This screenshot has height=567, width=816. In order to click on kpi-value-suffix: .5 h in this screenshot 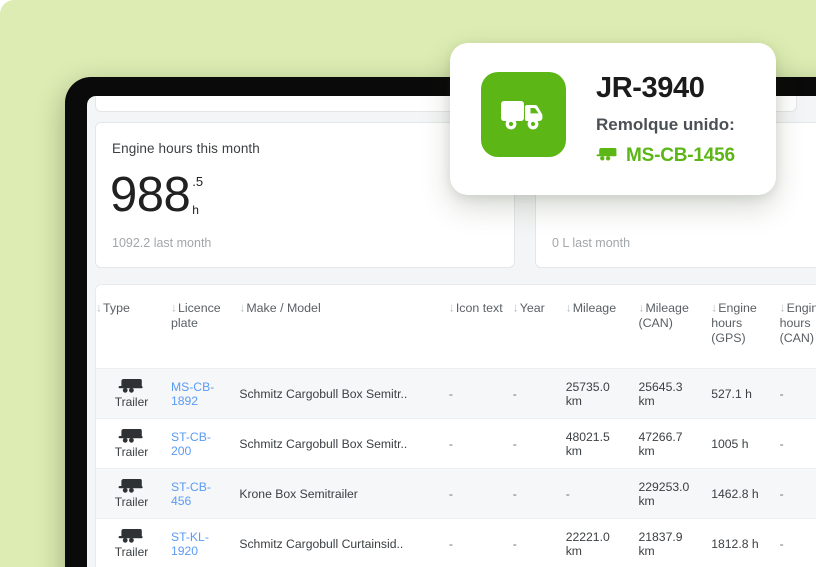, I will do `click(197, 194)`.